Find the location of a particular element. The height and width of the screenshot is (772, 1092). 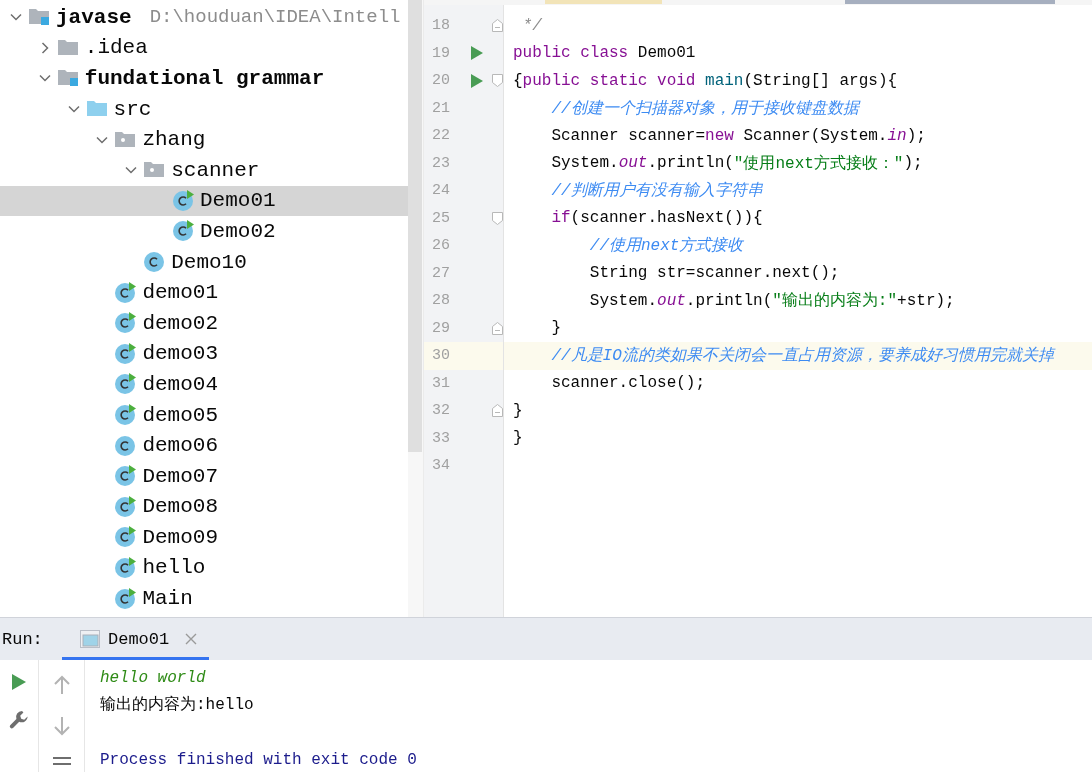

line-number: 19 is located at coordinates (441, 53).